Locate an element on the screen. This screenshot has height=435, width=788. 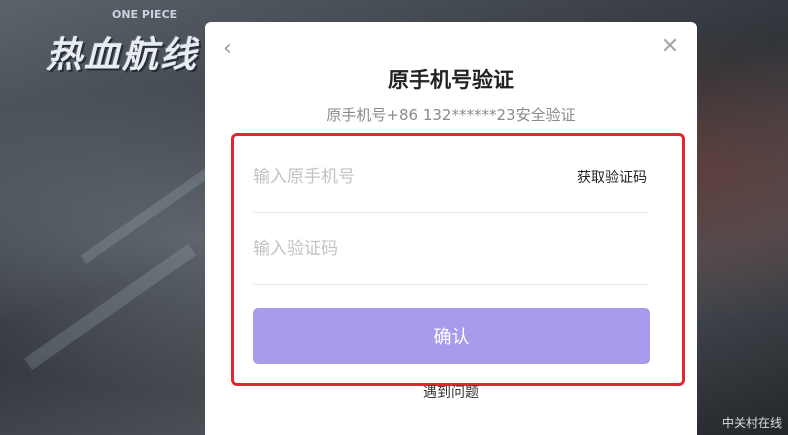
phone-input is located at coordinates (403, 177).